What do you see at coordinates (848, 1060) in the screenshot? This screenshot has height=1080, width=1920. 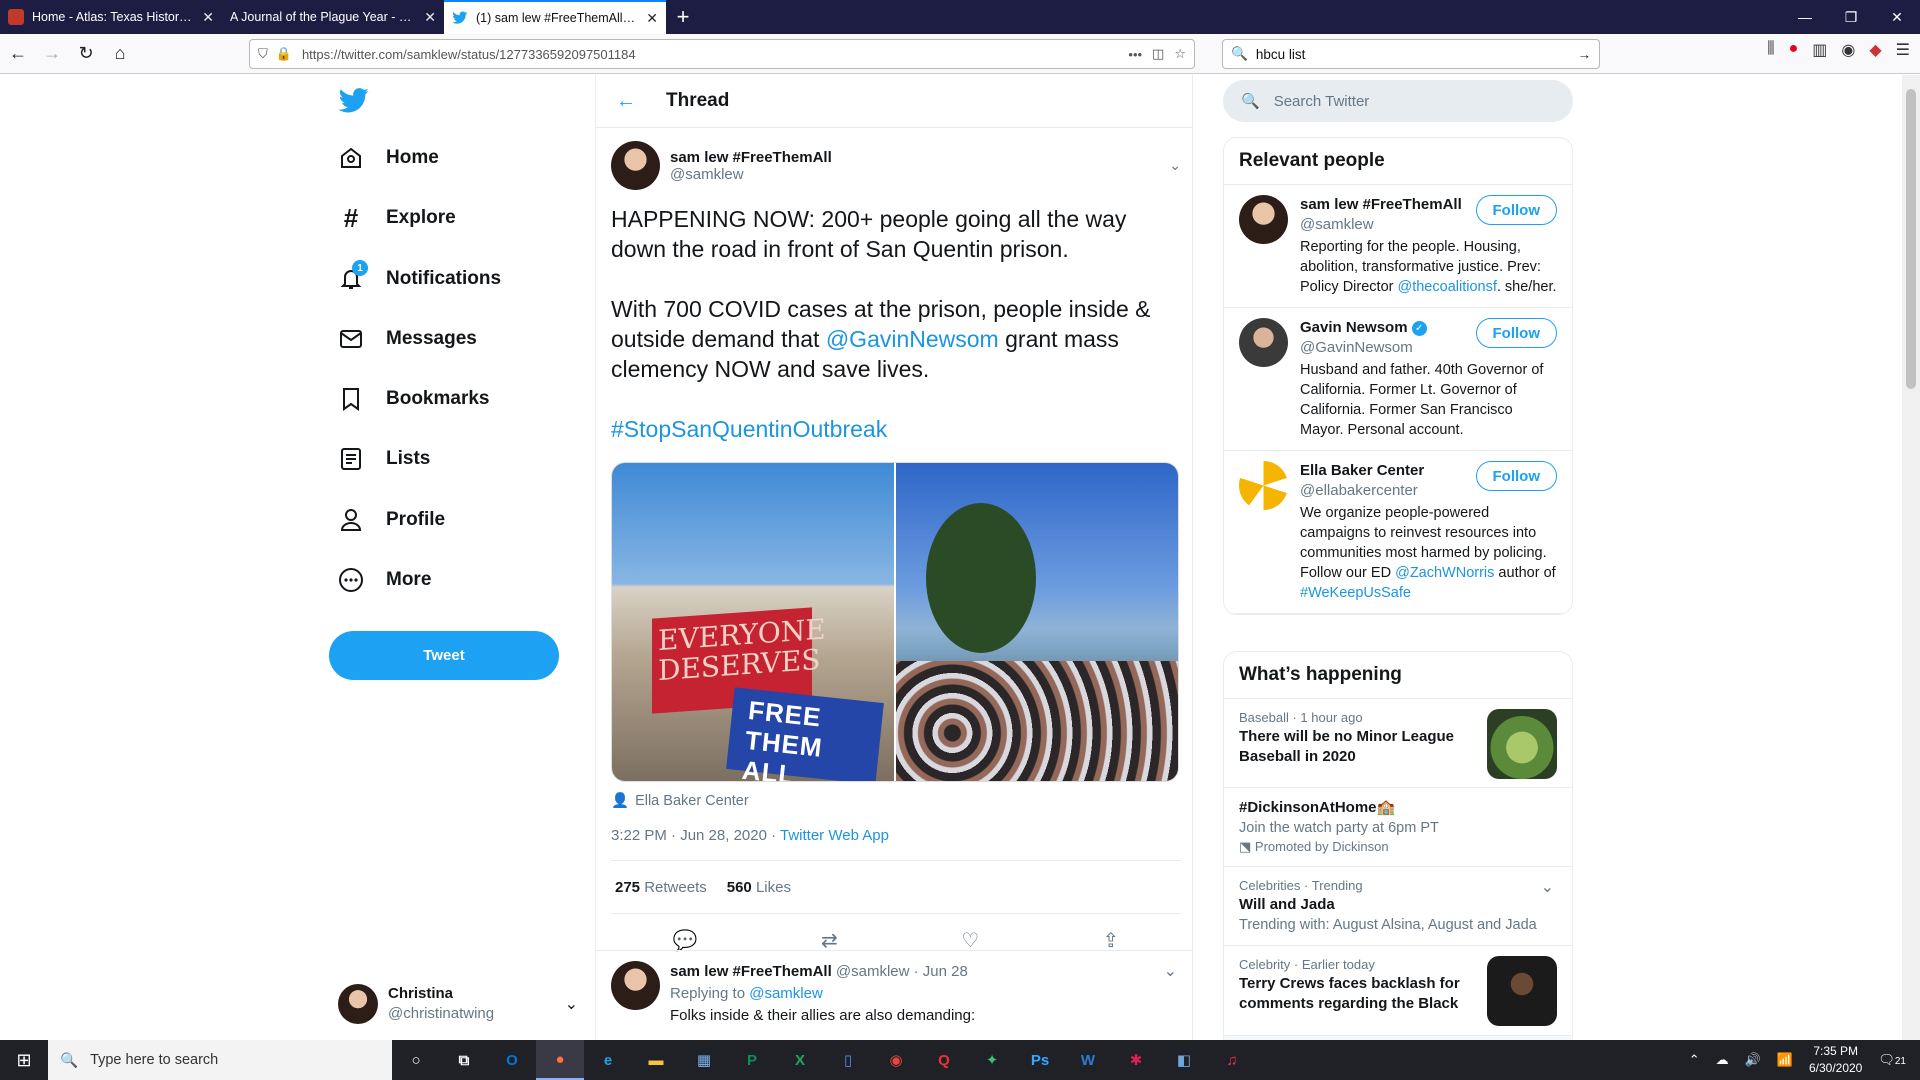 I see `phone-icon: ▯` at bounding box center [848, 1060].